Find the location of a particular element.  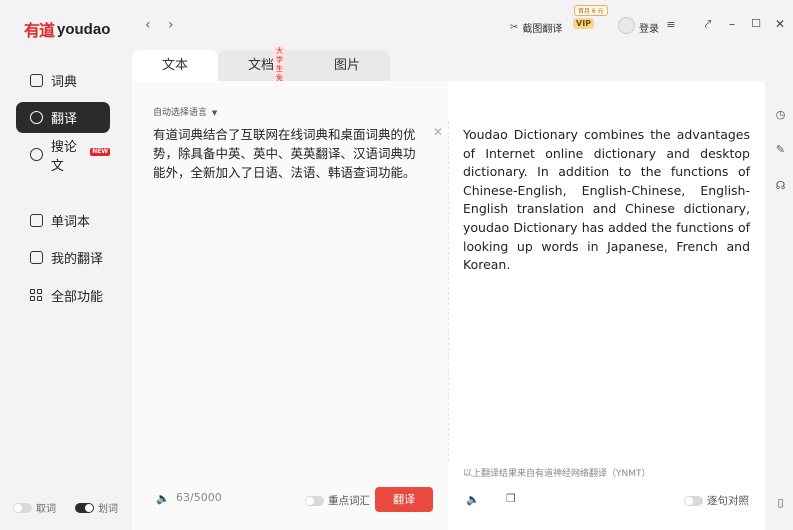

history-icon: ◷ is located at coordinates (780, 114).